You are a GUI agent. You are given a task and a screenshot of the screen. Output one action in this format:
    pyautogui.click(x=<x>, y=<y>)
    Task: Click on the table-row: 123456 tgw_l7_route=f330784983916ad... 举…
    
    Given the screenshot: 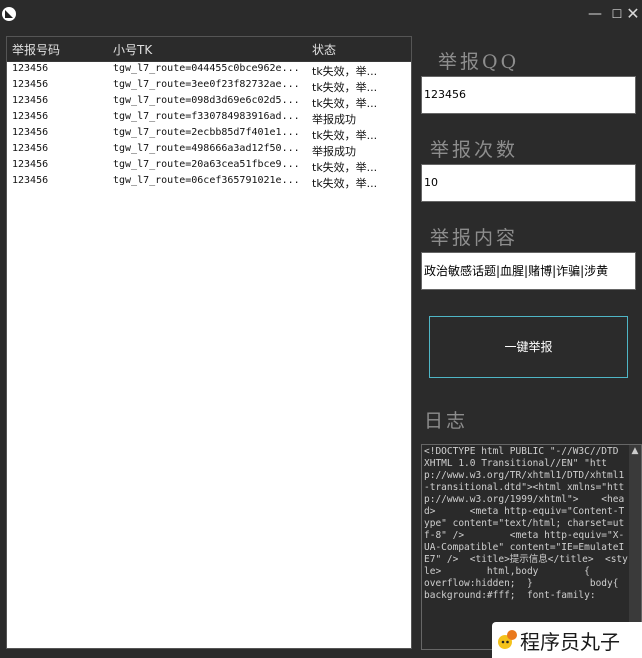 What is the action you would take?
    pyautogui.click(x=209, y=118)
    